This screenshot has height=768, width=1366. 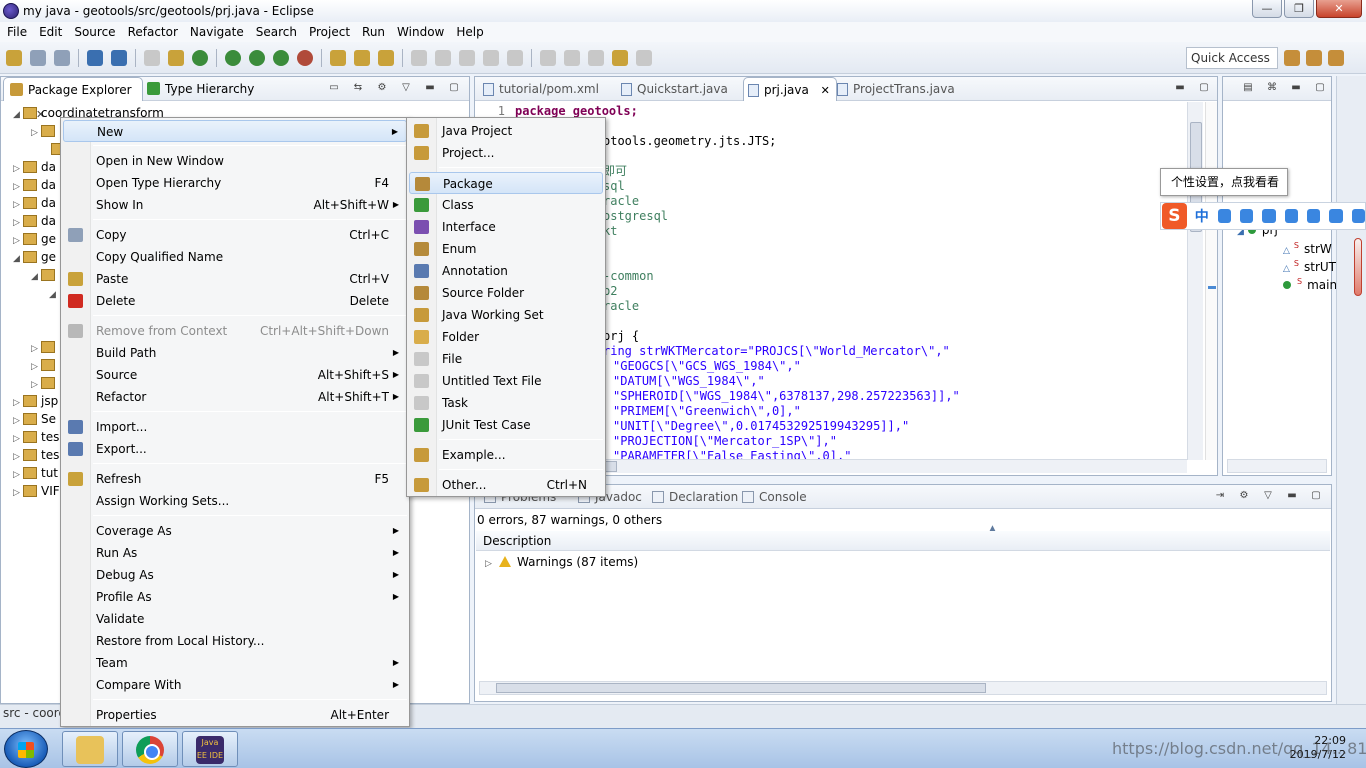 I want to click on context-menu-item-build-path: Build Path ▶, so click(x=235, y=353).